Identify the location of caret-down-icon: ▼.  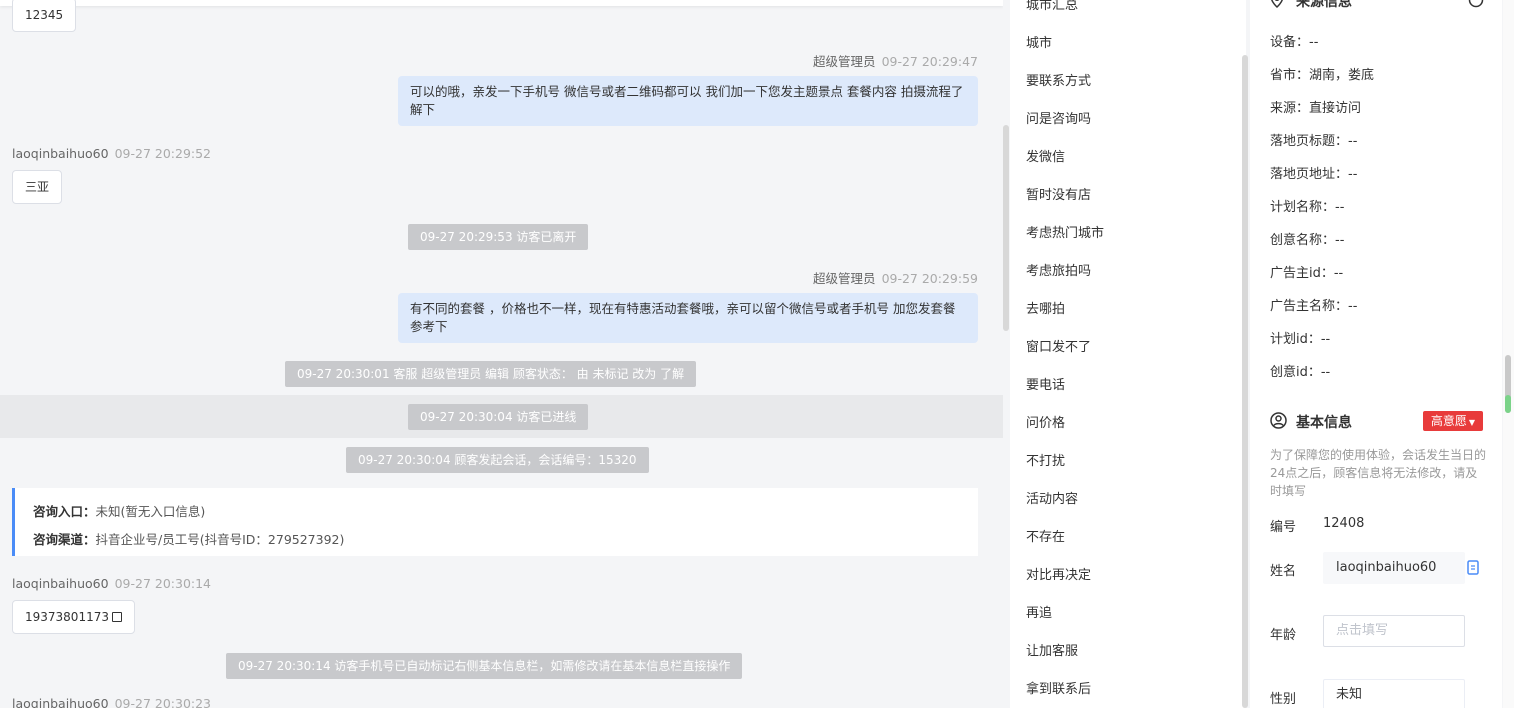
(1472, 422).